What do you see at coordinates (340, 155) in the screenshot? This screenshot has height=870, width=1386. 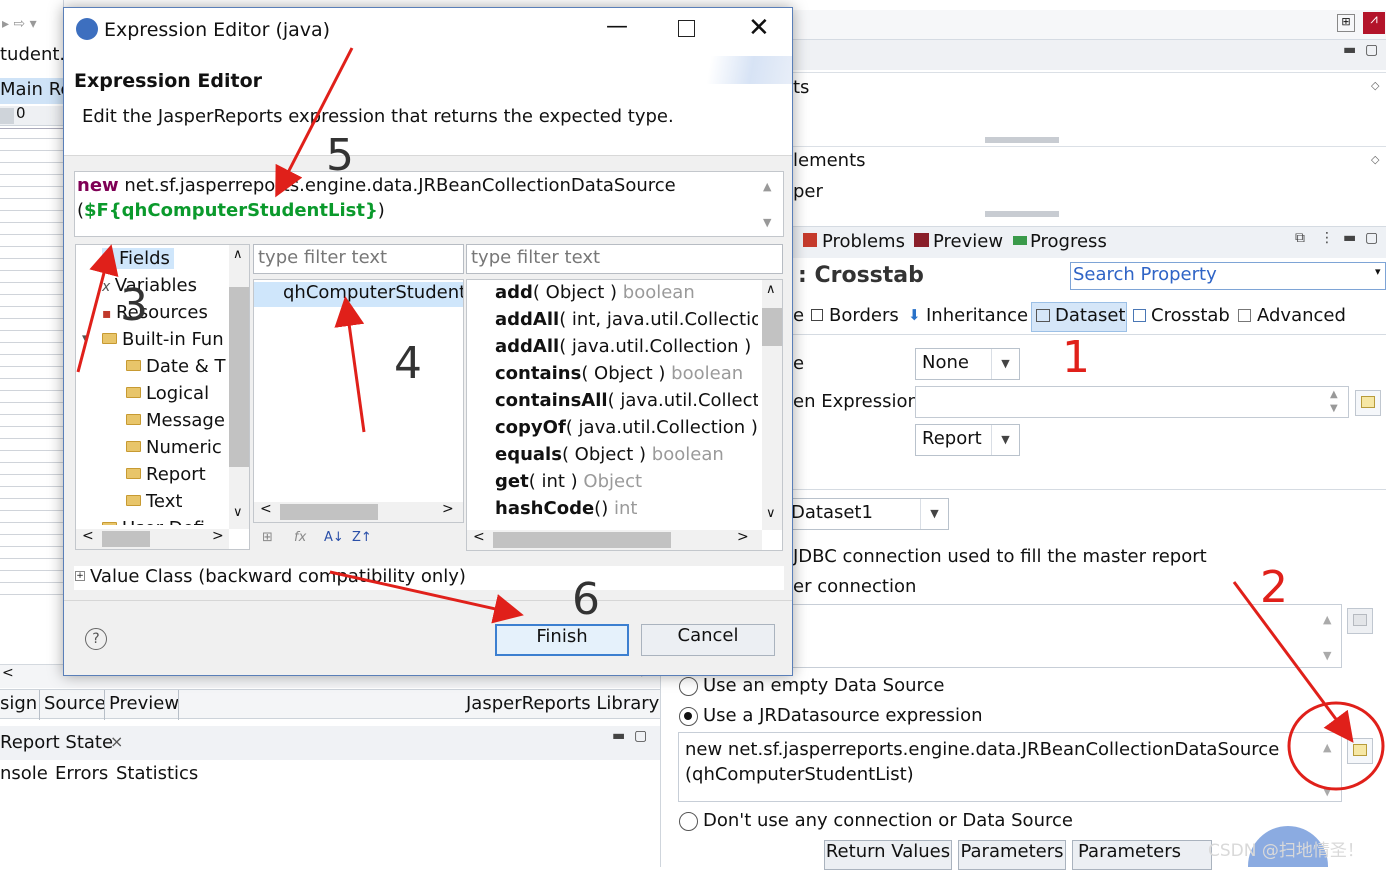 I see `annotation-5: 5` at bounding box center [340, 155].